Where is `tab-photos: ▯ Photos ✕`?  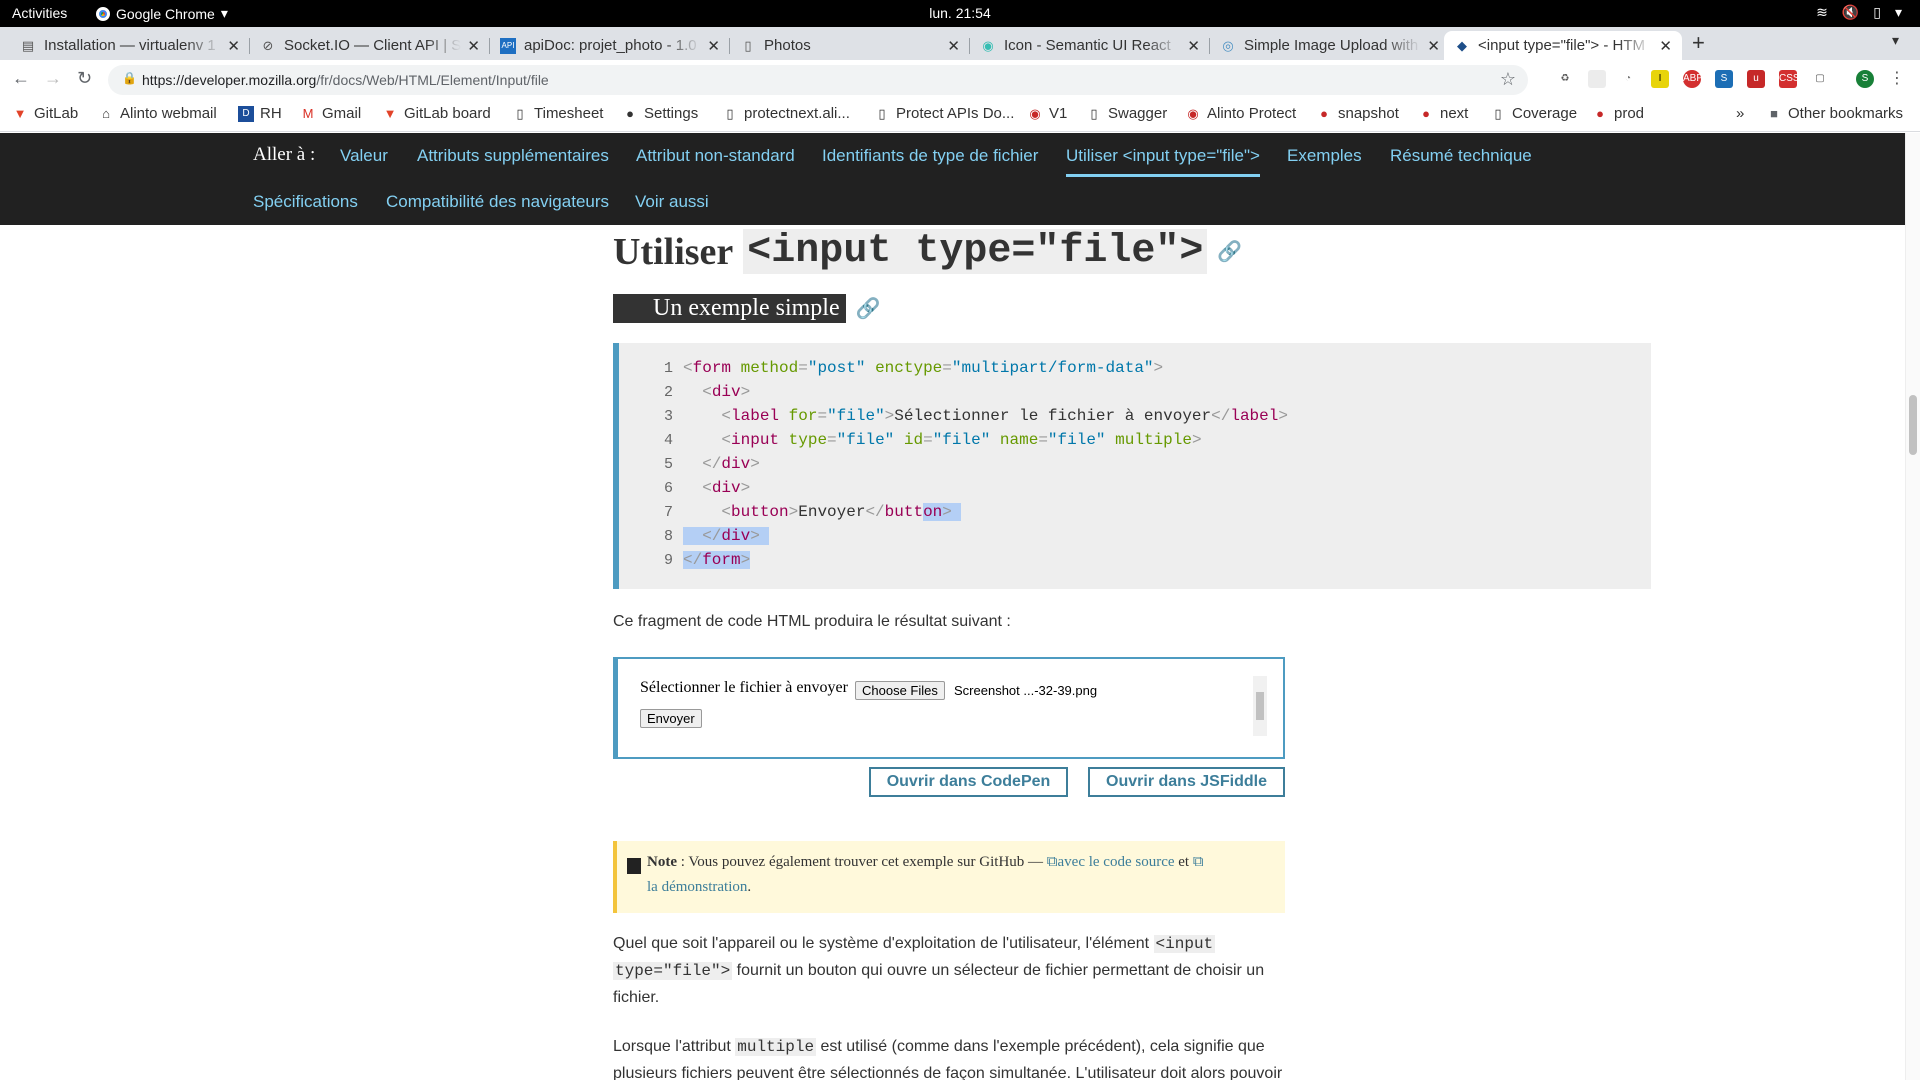
tab-photos: ▯ Photos ✕ is located at coordinates (850, 45).